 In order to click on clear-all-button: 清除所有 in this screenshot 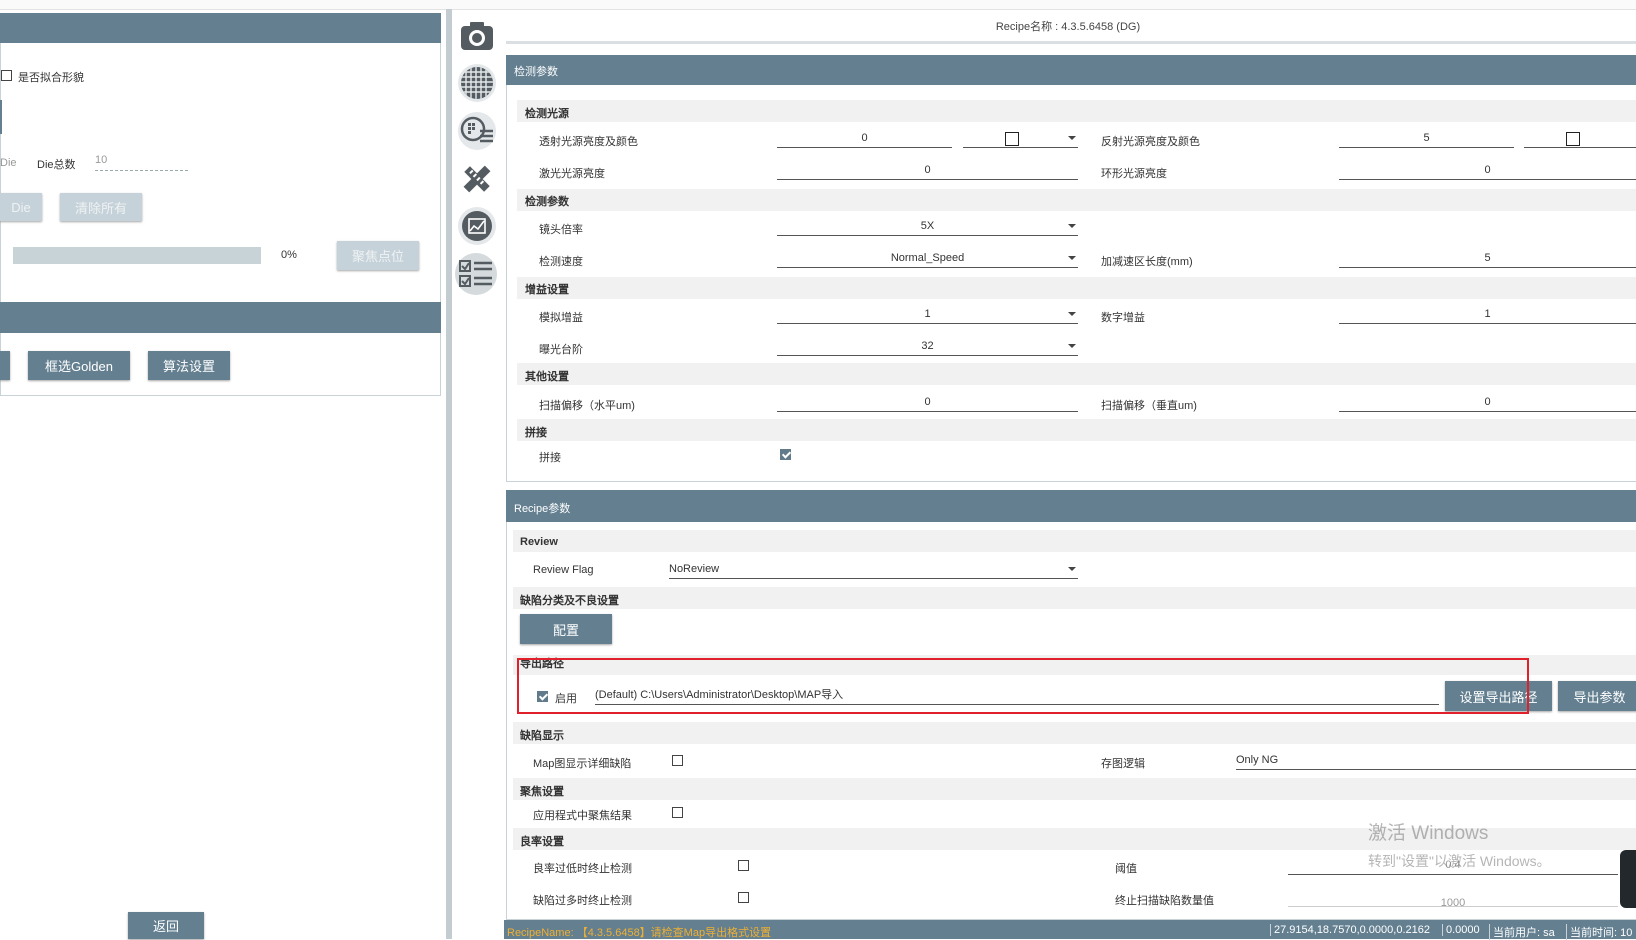, I will do `click(101, 207)`.